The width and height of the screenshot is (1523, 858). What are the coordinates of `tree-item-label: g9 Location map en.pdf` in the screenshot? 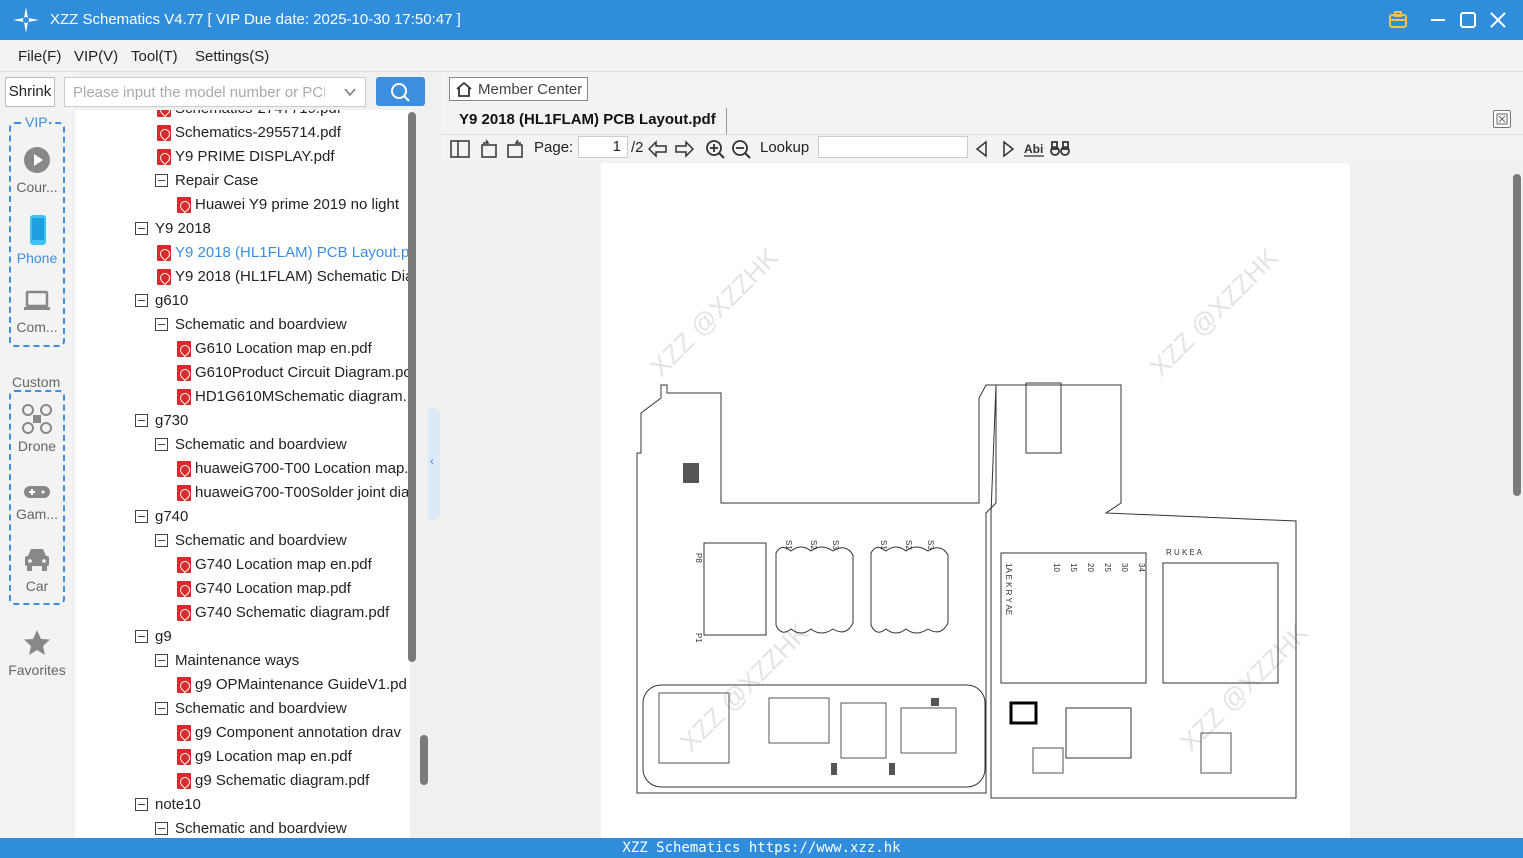 It's located at (273, 756).